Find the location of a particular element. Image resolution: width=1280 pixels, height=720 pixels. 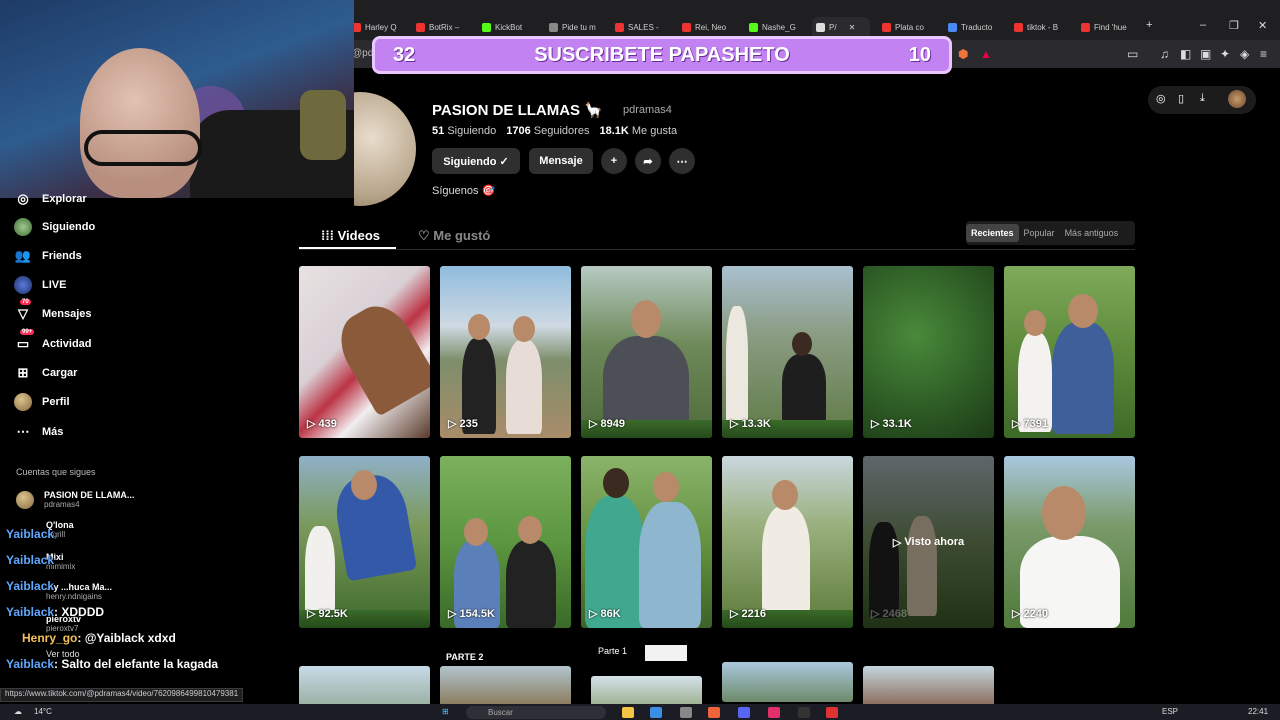

following-account: PASION DE LLAMA... pdramas4 is located at coordinates (75, 499).